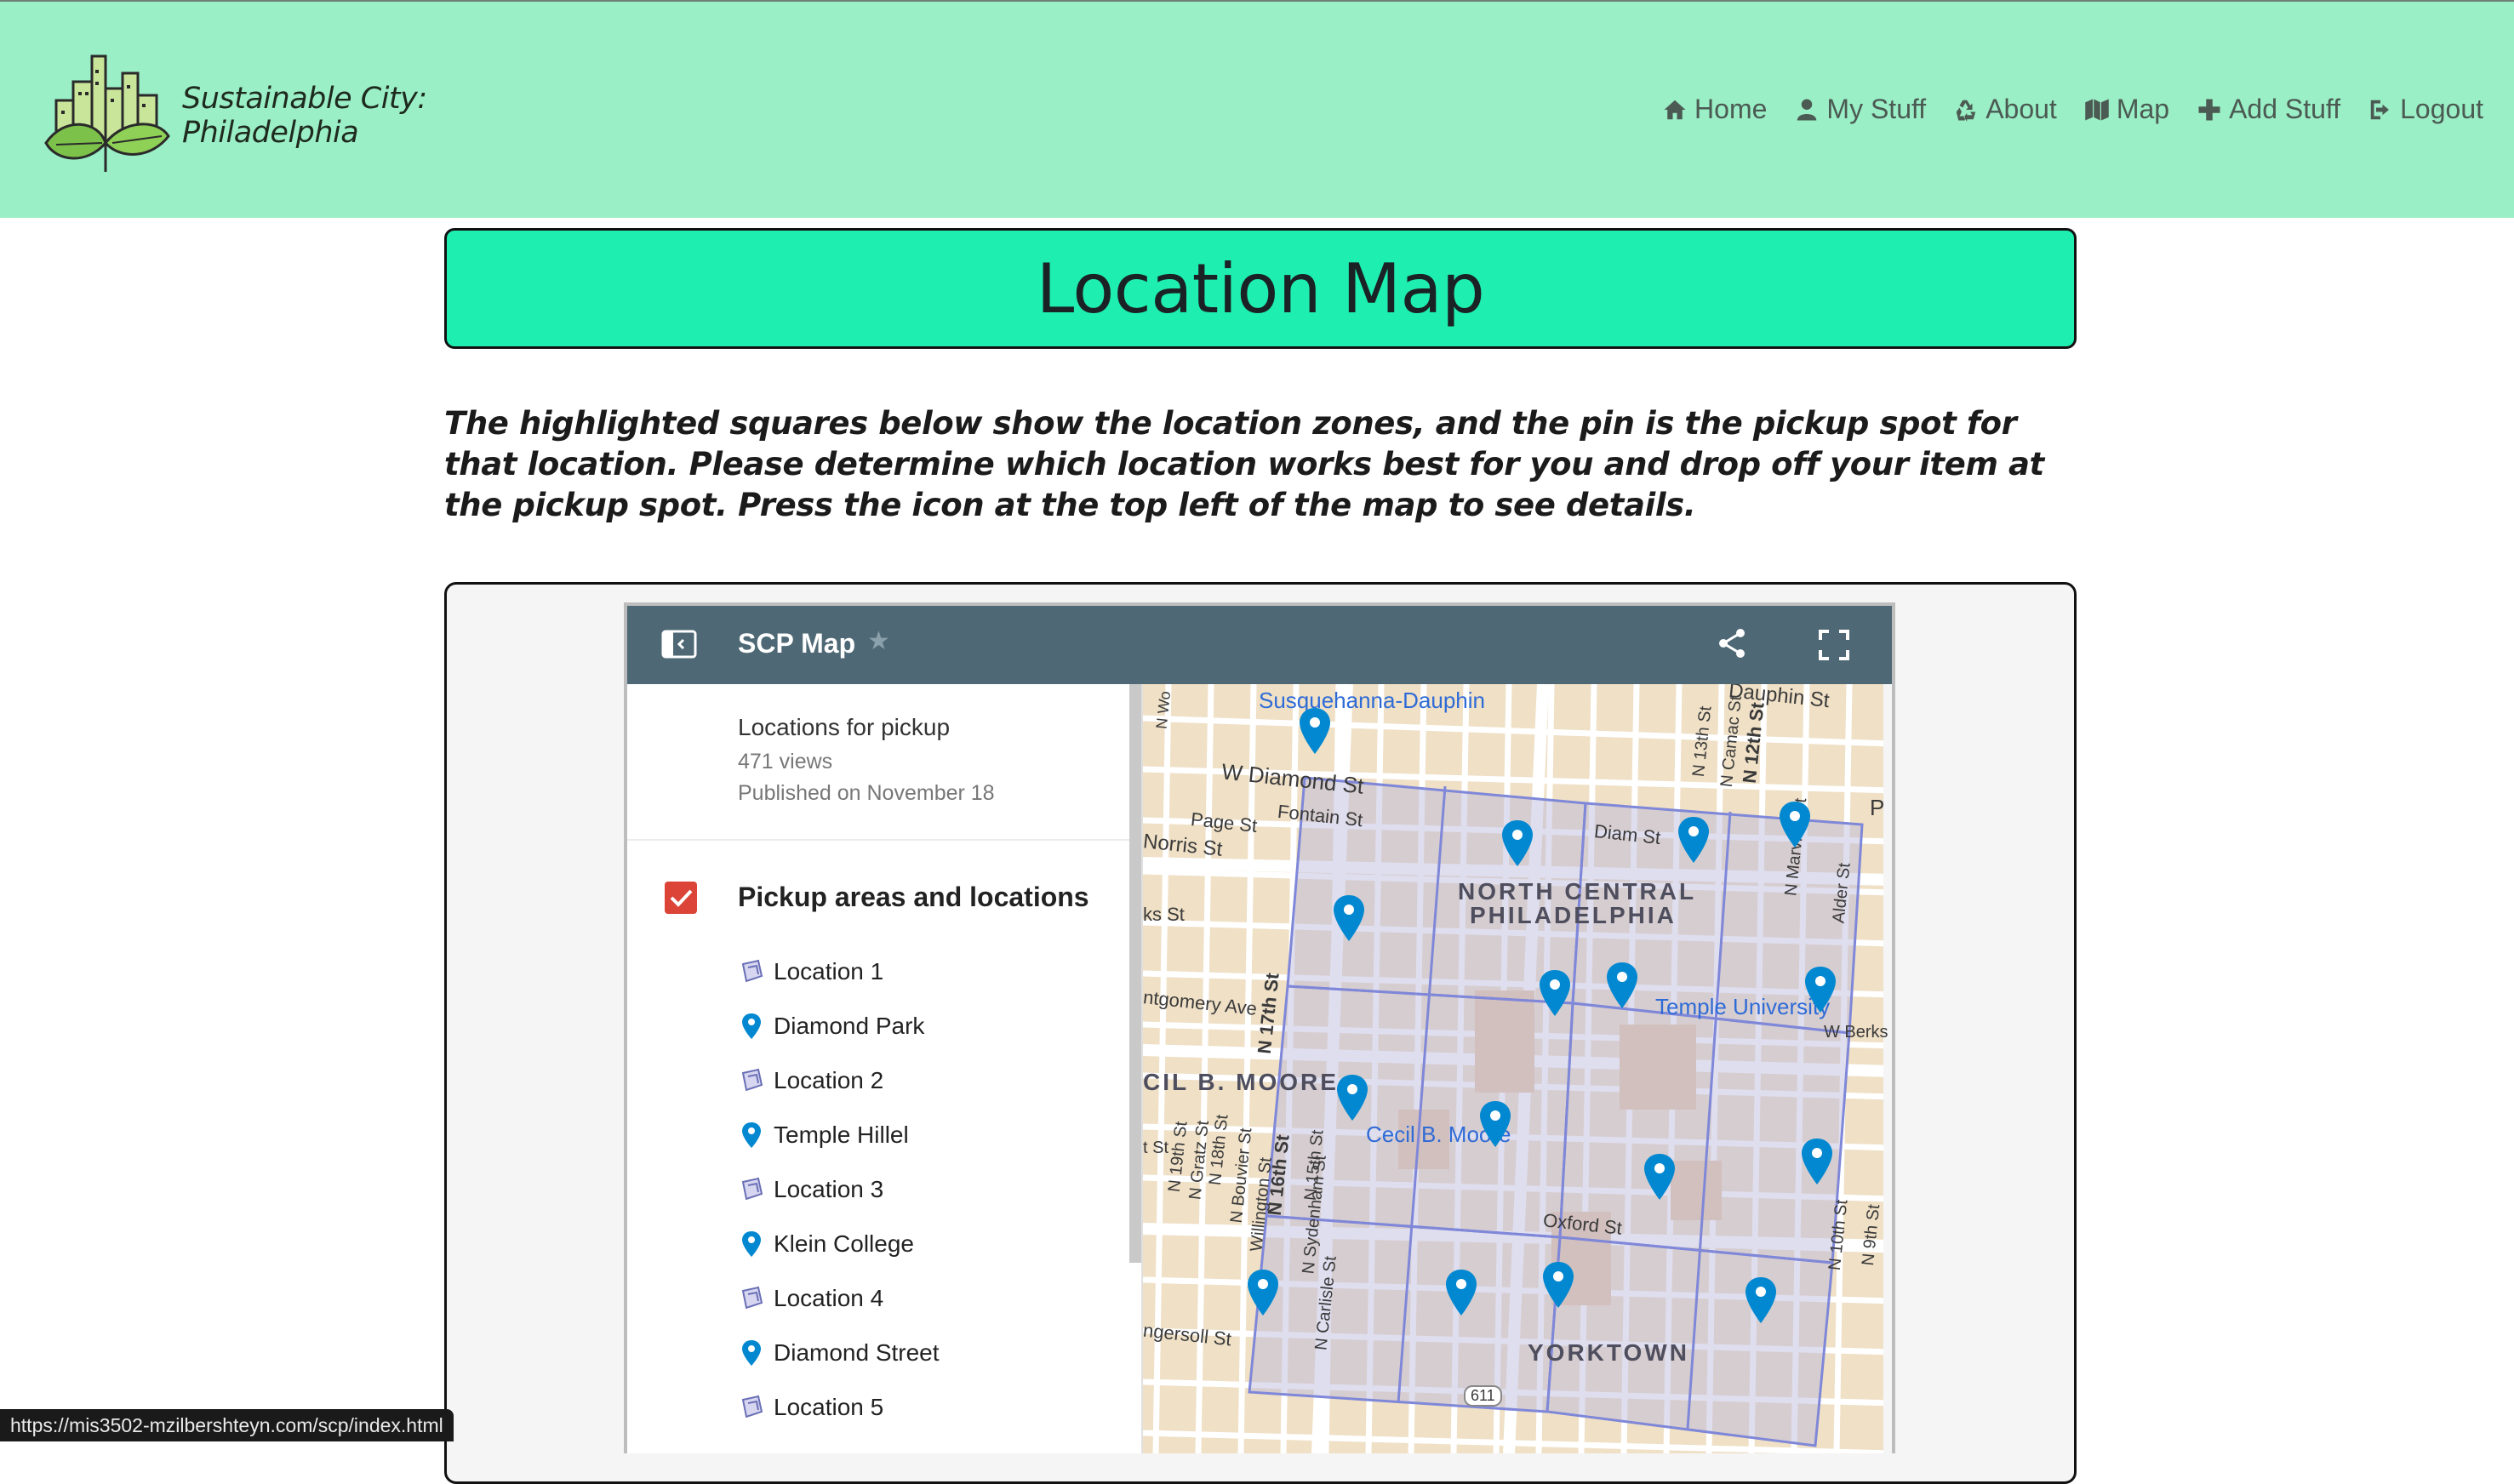  What do you see at coordinates (829, 1298) in the screenshot?
I see `legend-item-label: Location 4` at bounding box center [829, 1298].